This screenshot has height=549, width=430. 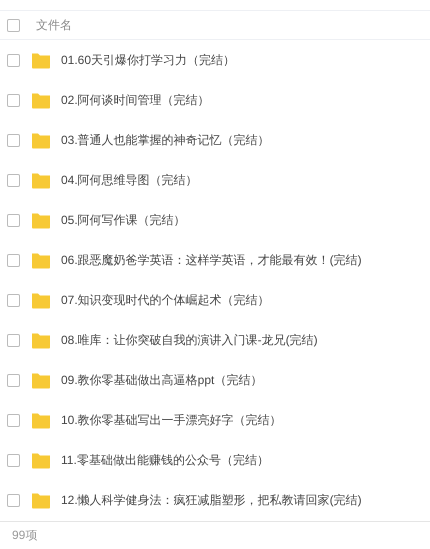 I want to click on file-name: 10.教你零基础写出一手漂亮好字（完结）, so click(x=171, y=420).